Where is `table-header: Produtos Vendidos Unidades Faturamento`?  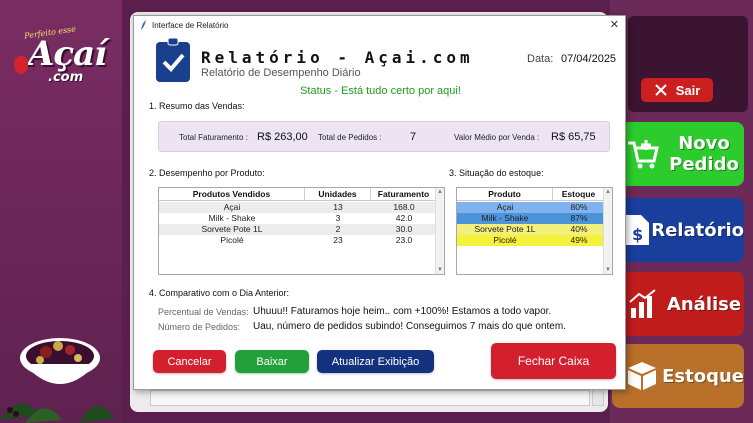
table-header: Produtos Vendidos Unidades Faturamento is located at coordinates (298, 194).